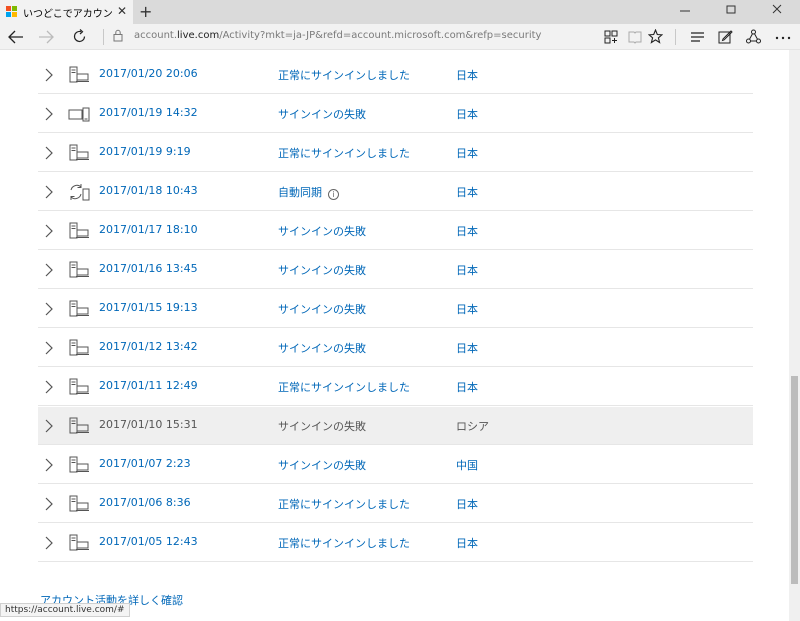 This screenshot has height=621, width=800. What do you see at coordinates (395, 192) in the screenshot?
I see `activity-row: 2017/01/18 10:43 自動同期 i 日本` at bounding box center [395, 192].